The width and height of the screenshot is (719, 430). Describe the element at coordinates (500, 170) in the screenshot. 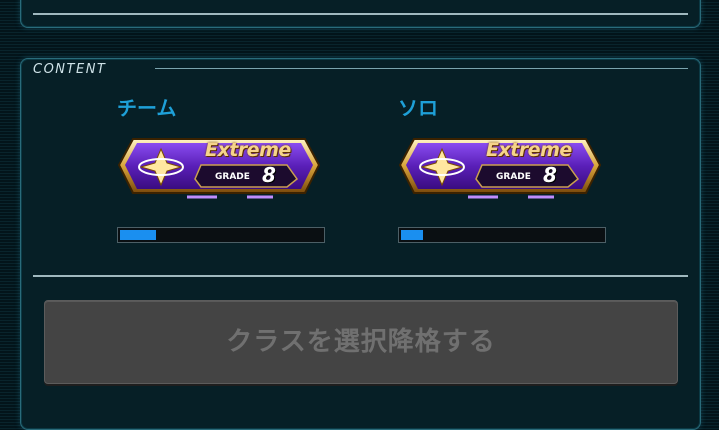

I see `solo-rank-badge: Extreme GRADE 8` at that location.